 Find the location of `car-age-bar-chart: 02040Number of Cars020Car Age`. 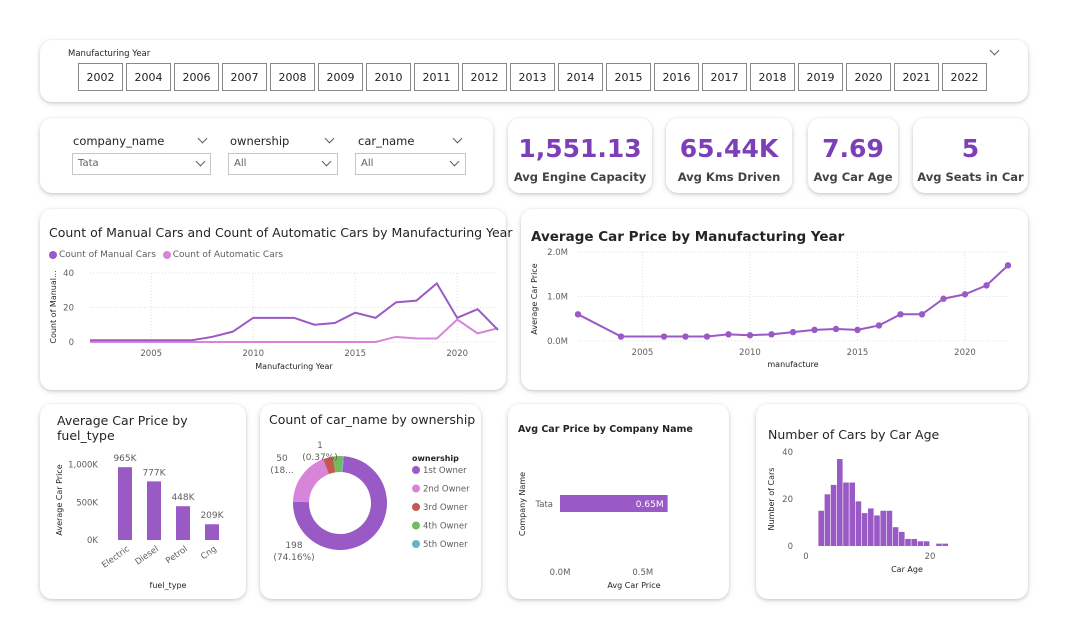

car-age-bar-chart: 02040Number of Cars020Car Age is located at coordinates (892, 501).